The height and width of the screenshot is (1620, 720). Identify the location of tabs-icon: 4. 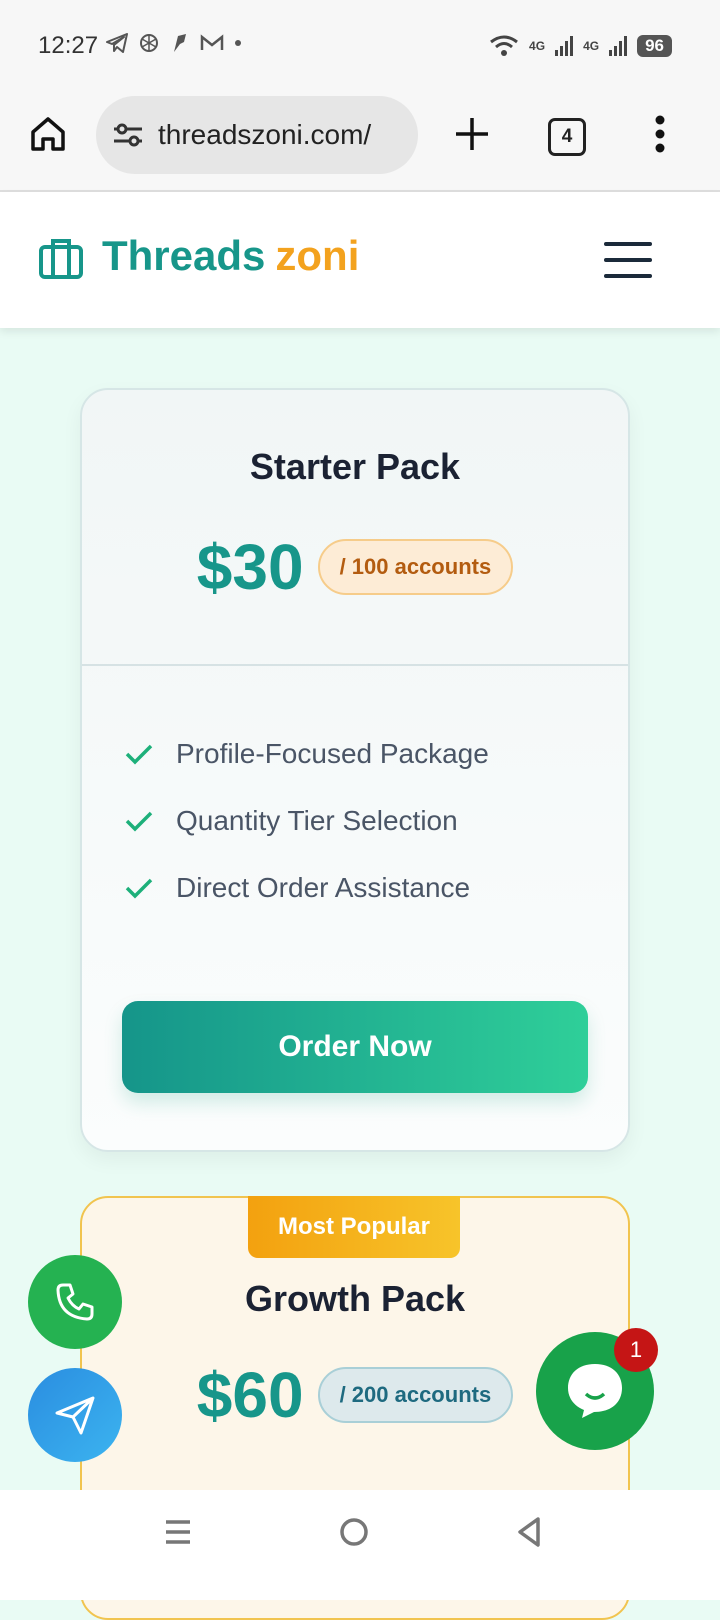
(567, 137).